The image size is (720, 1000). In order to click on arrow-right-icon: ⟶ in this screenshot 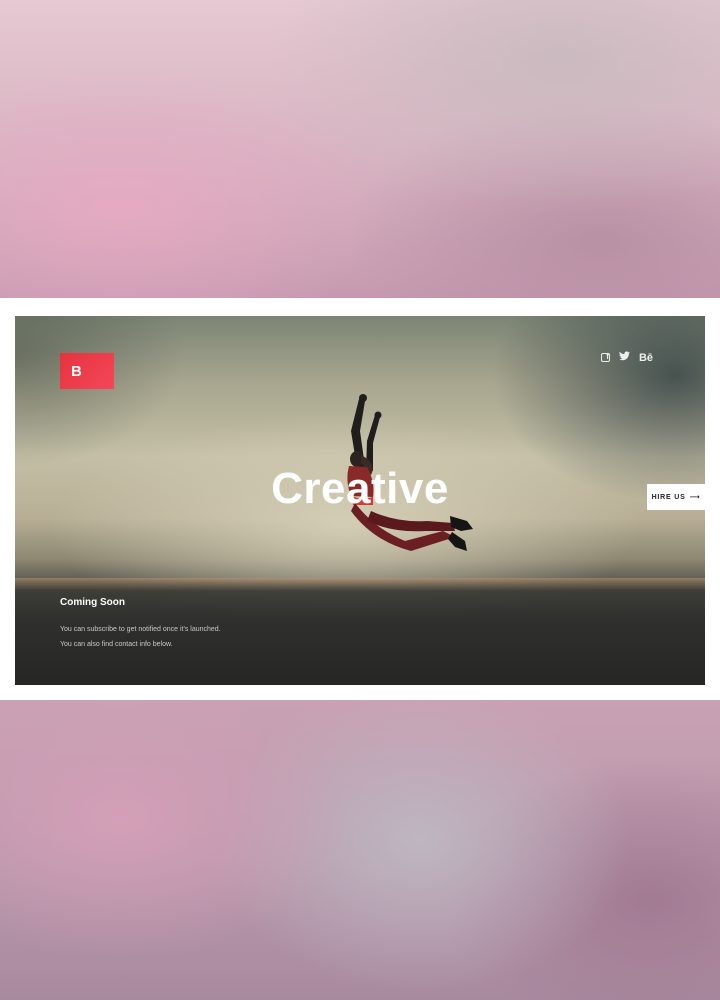, I will do `click(695, 497)`.